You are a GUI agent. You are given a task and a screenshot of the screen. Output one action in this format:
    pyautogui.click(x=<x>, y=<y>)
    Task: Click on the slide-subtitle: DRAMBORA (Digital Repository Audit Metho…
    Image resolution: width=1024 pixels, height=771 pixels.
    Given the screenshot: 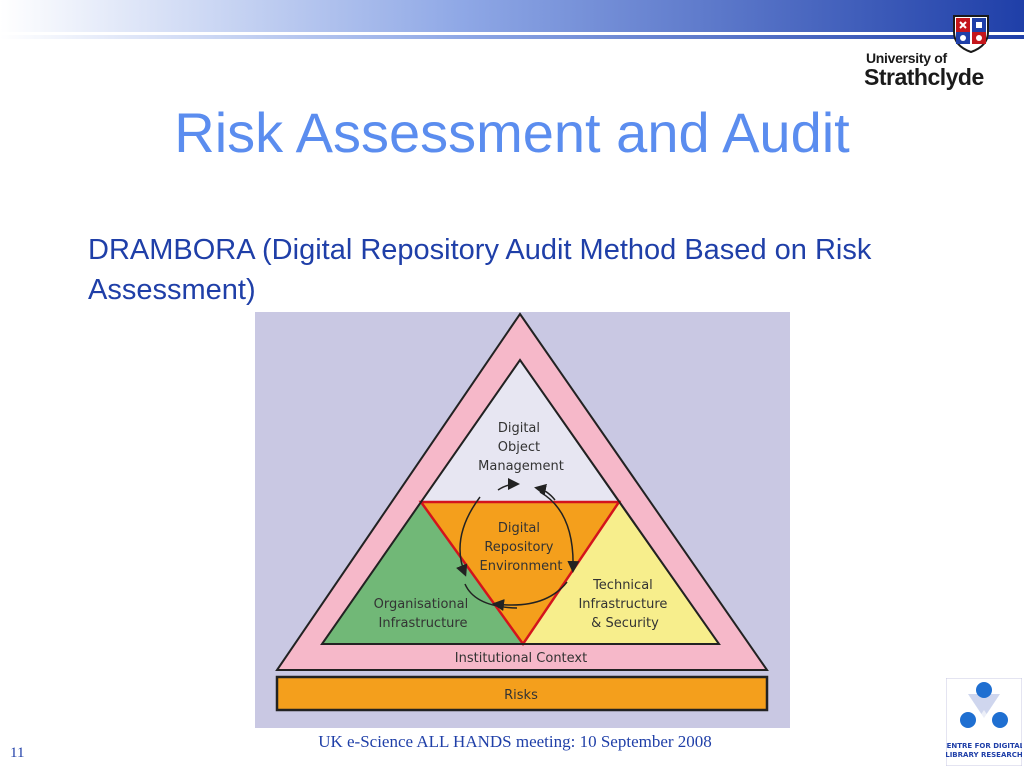 What is the action you would take?
    pyautogui.click(x=480, y=270)
    